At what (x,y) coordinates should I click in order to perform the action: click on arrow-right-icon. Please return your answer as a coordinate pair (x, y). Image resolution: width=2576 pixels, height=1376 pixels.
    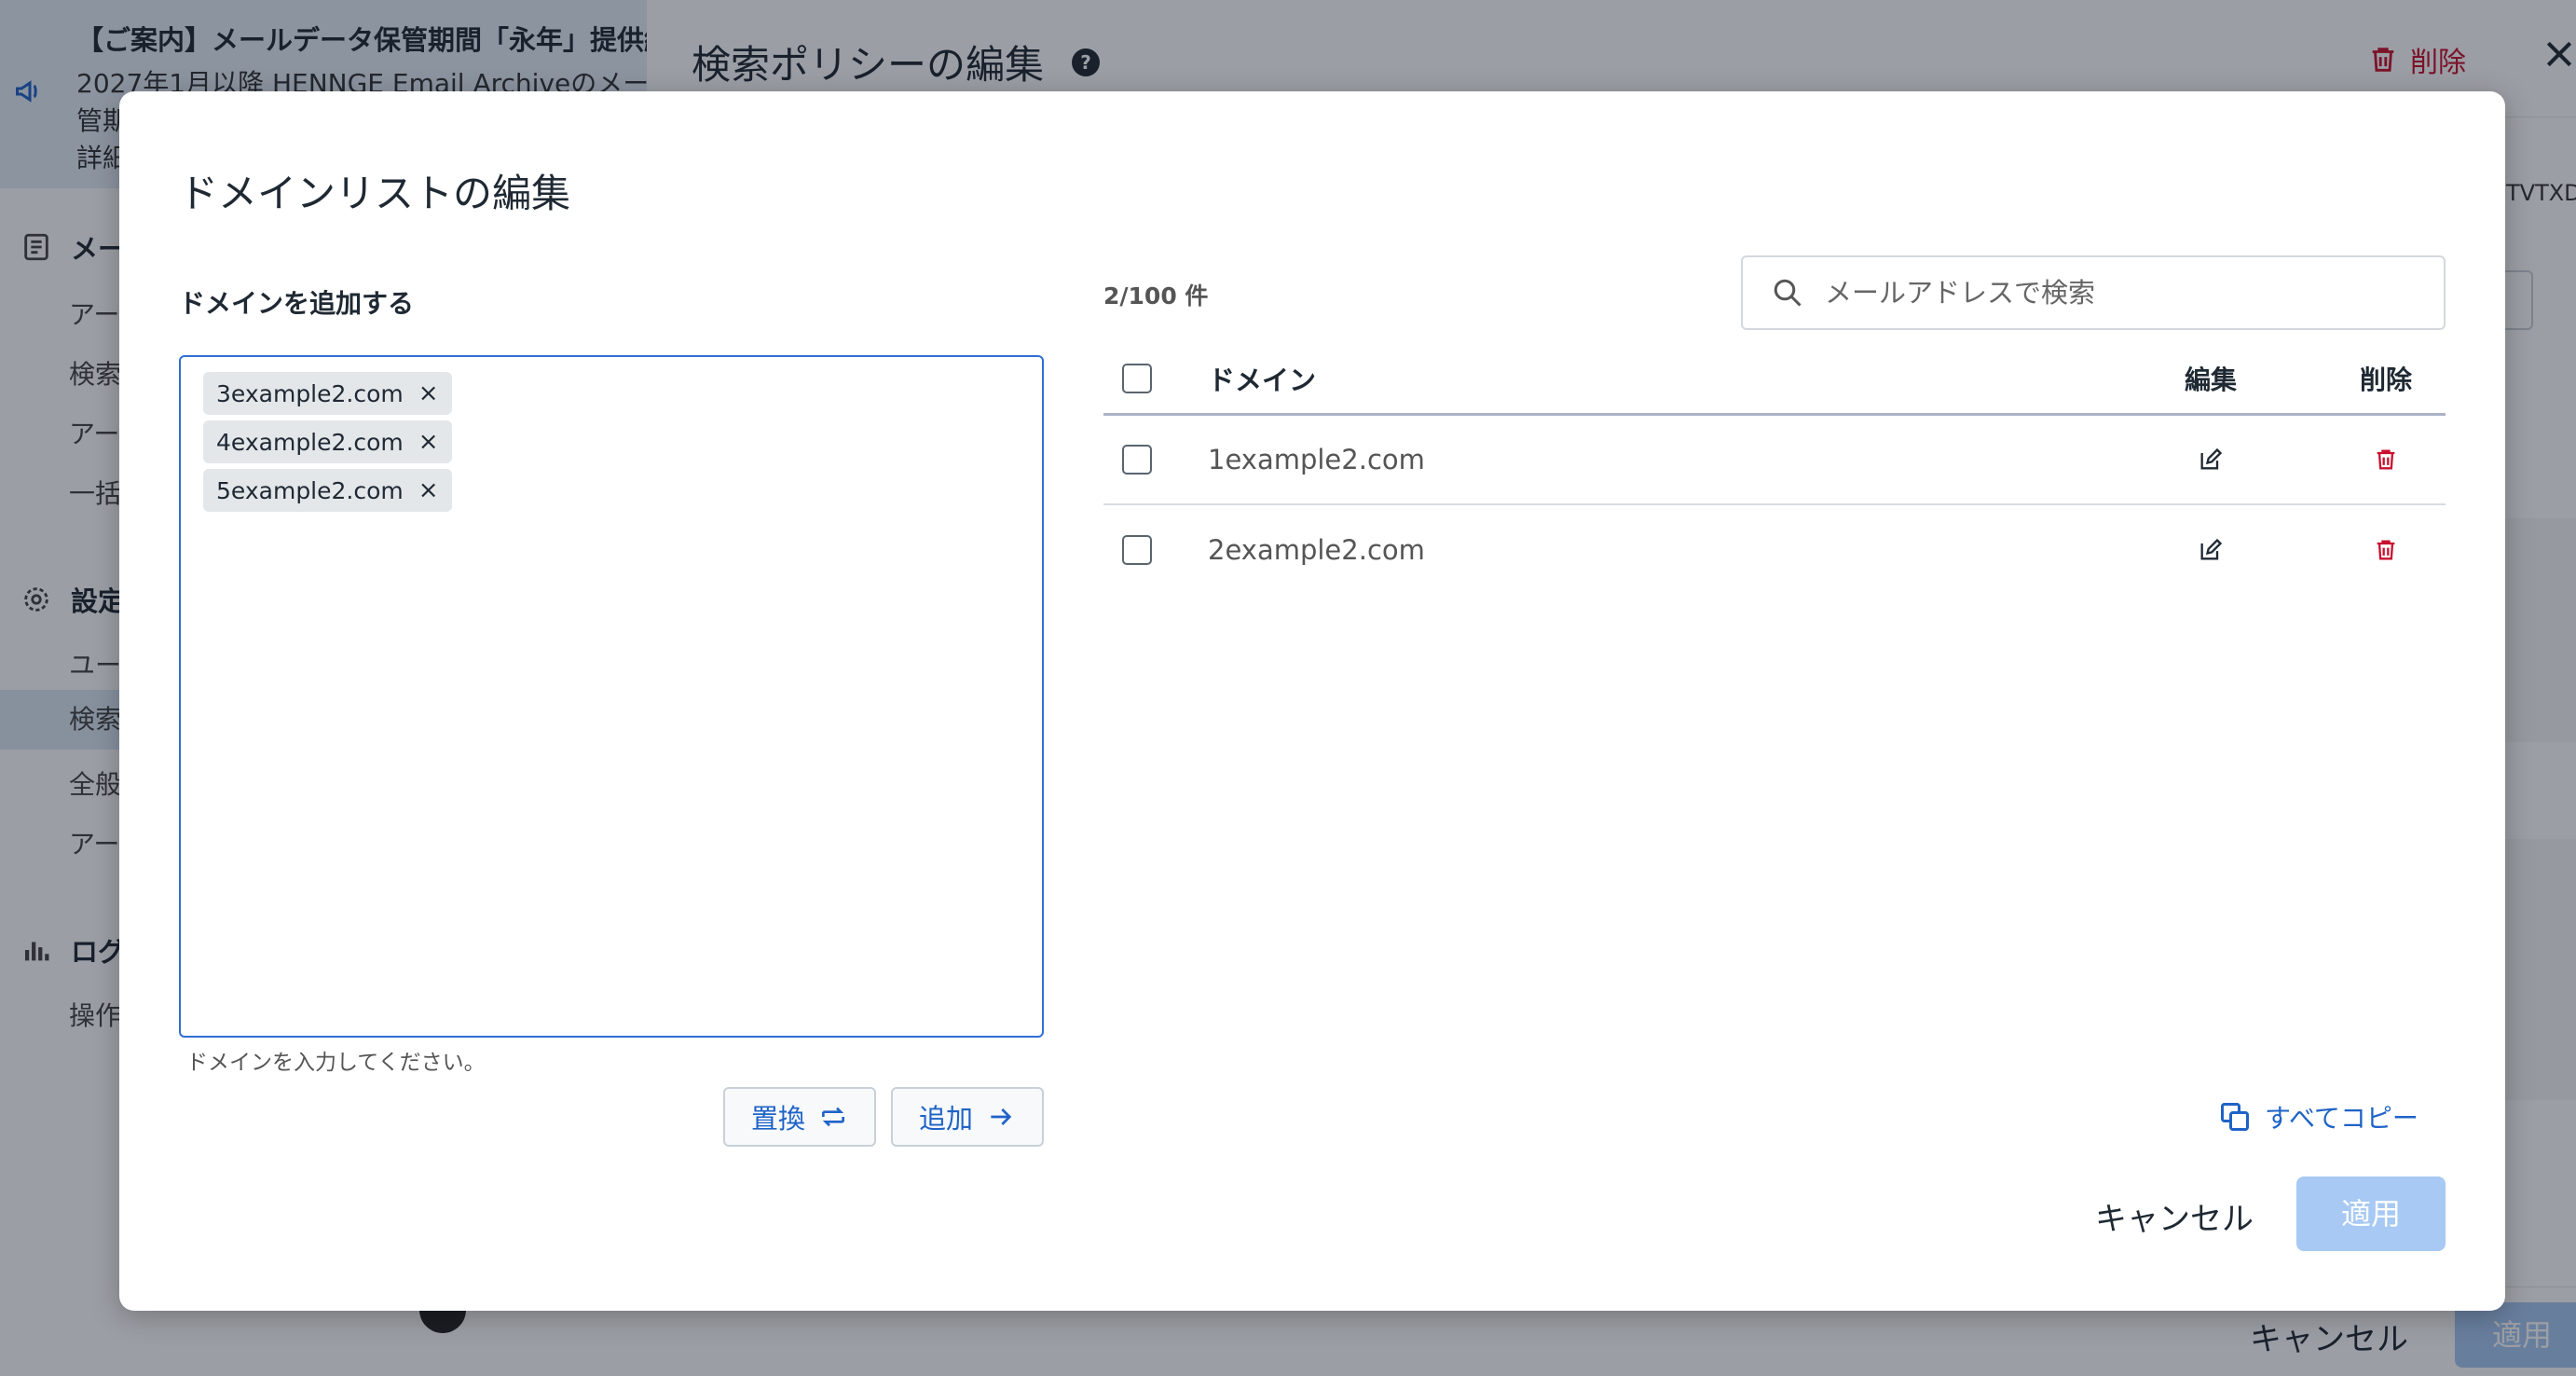
    Looking at the image, I should click on (1001, 1116).